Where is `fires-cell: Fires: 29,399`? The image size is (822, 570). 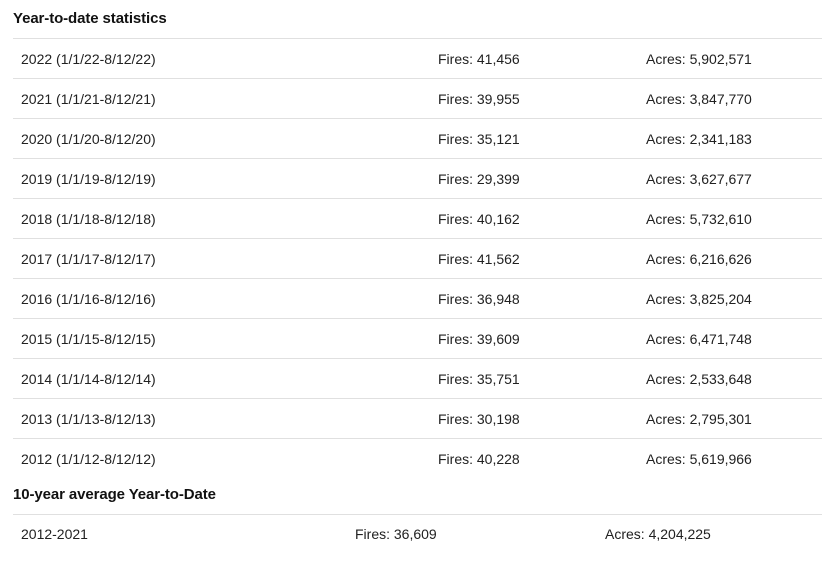
fires-cell: Fires: 29,399 is located at coordinates (534, 178).